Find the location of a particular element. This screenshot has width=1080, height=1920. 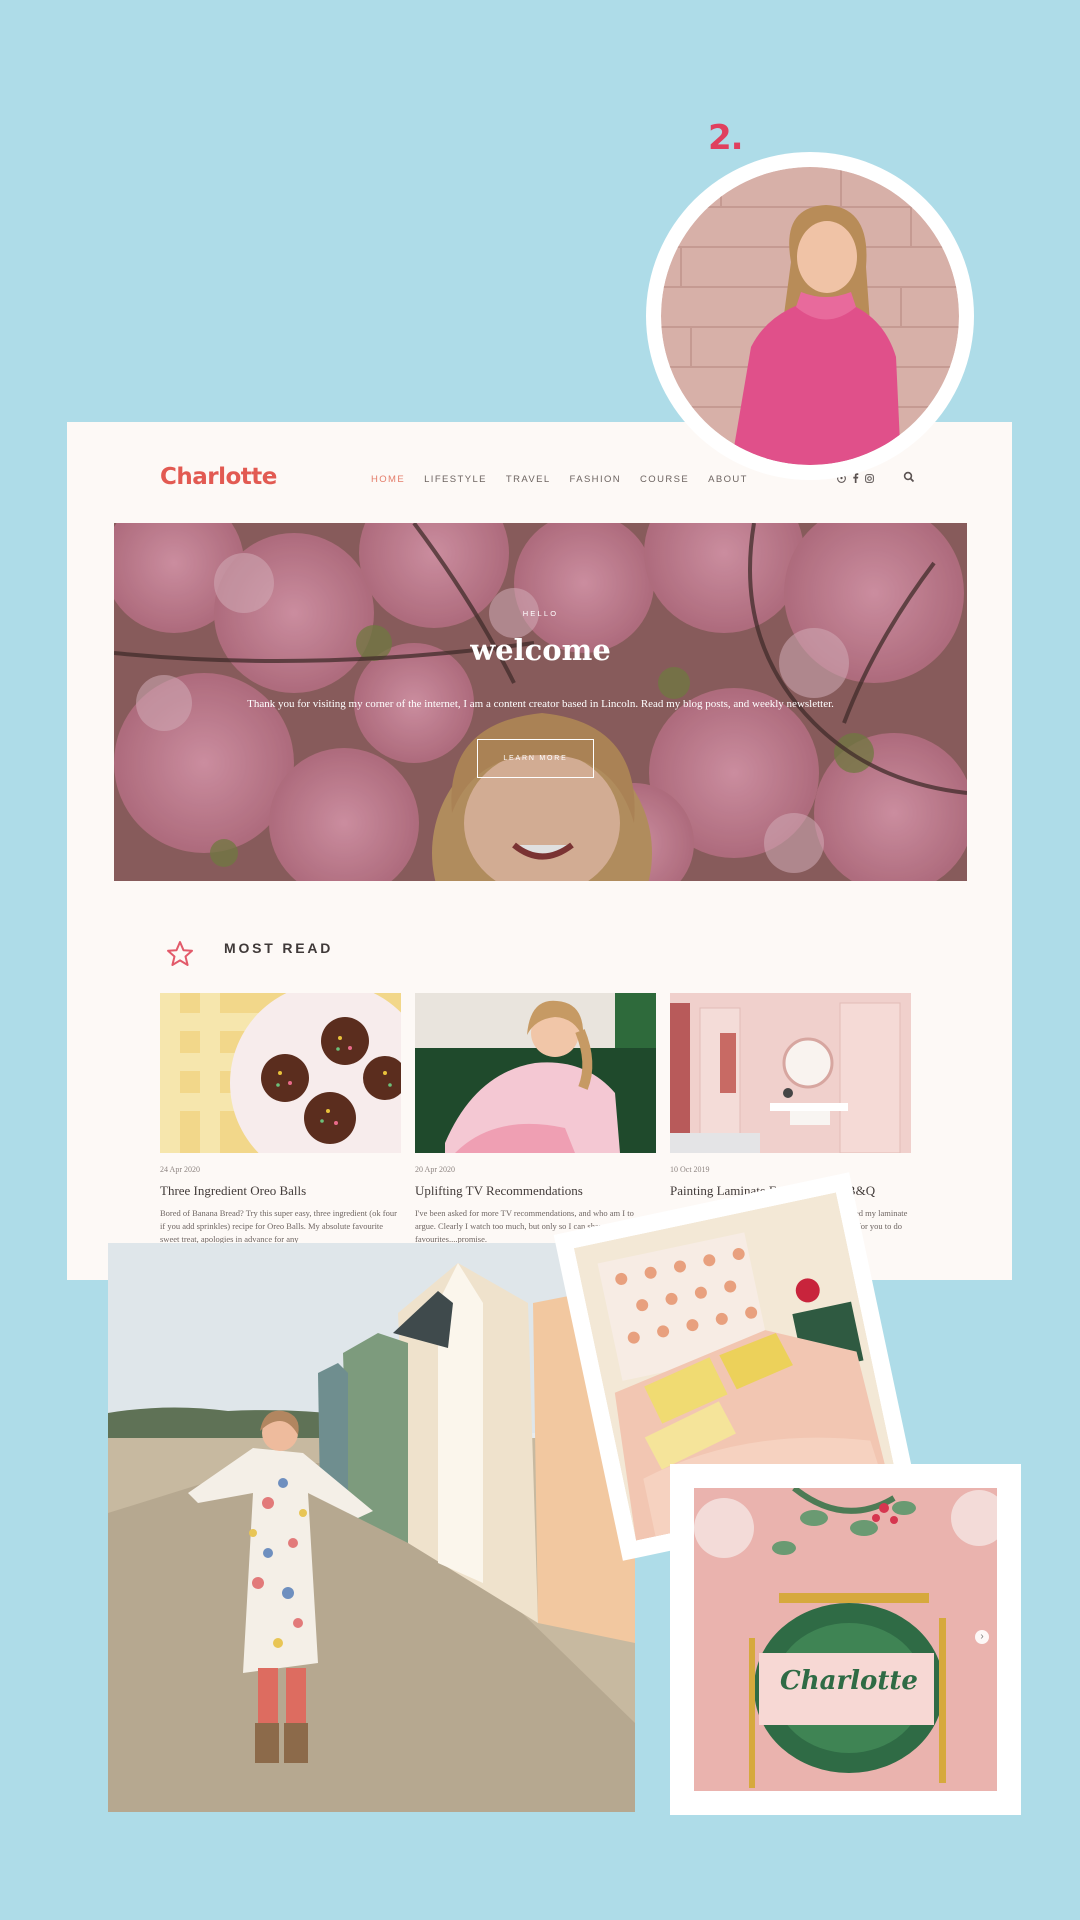

nav-item-lifestyle: LIFESTYLE is located at coordinates (455, 479).